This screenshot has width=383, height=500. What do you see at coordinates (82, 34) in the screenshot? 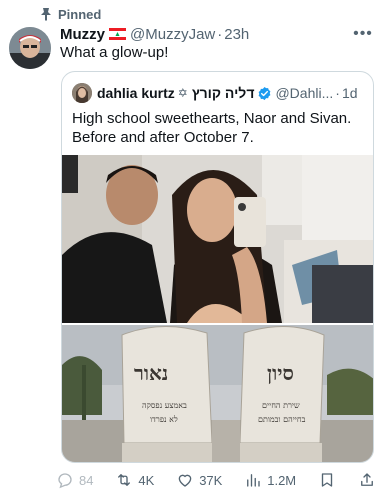
I see `author-name: Muzzy` at bounding box center [82, 34].